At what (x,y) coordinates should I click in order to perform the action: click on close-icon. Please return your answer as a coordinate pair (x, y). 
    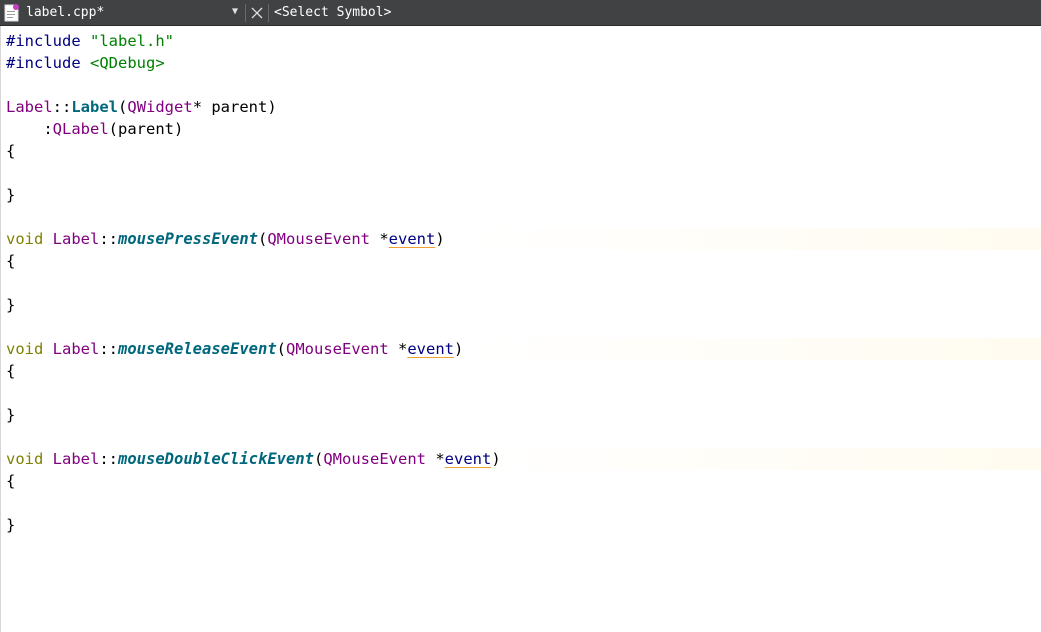
    Looking at the image, I should click on (257, 13).